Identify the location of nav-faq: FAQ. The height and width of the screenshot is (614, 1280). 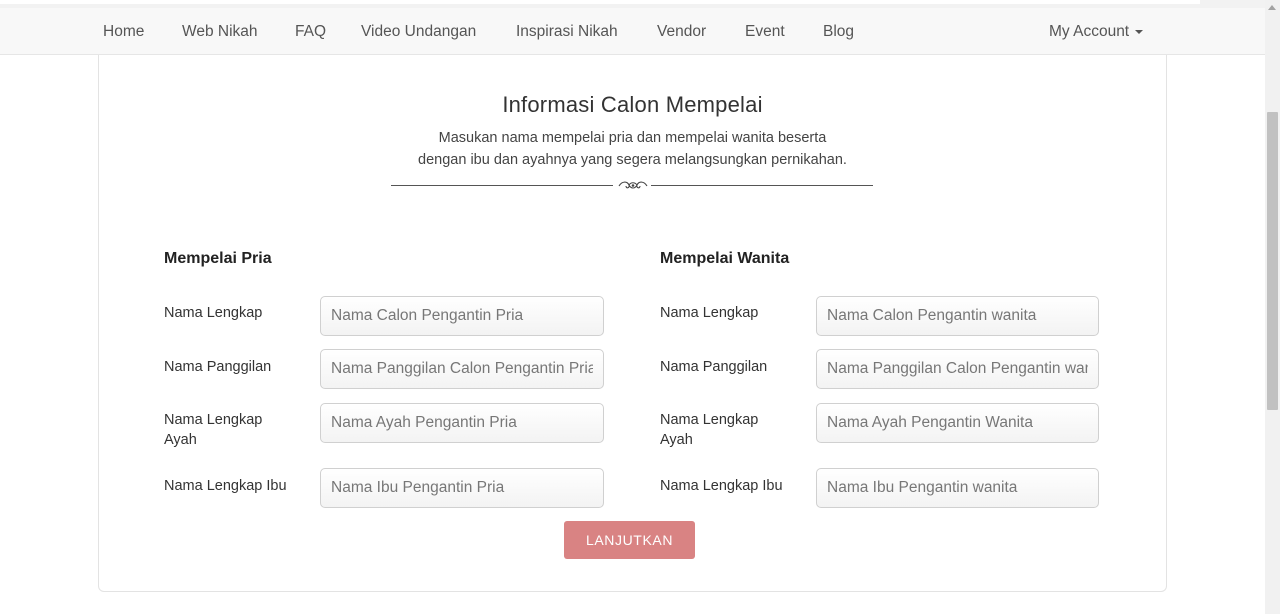
(310, 31).